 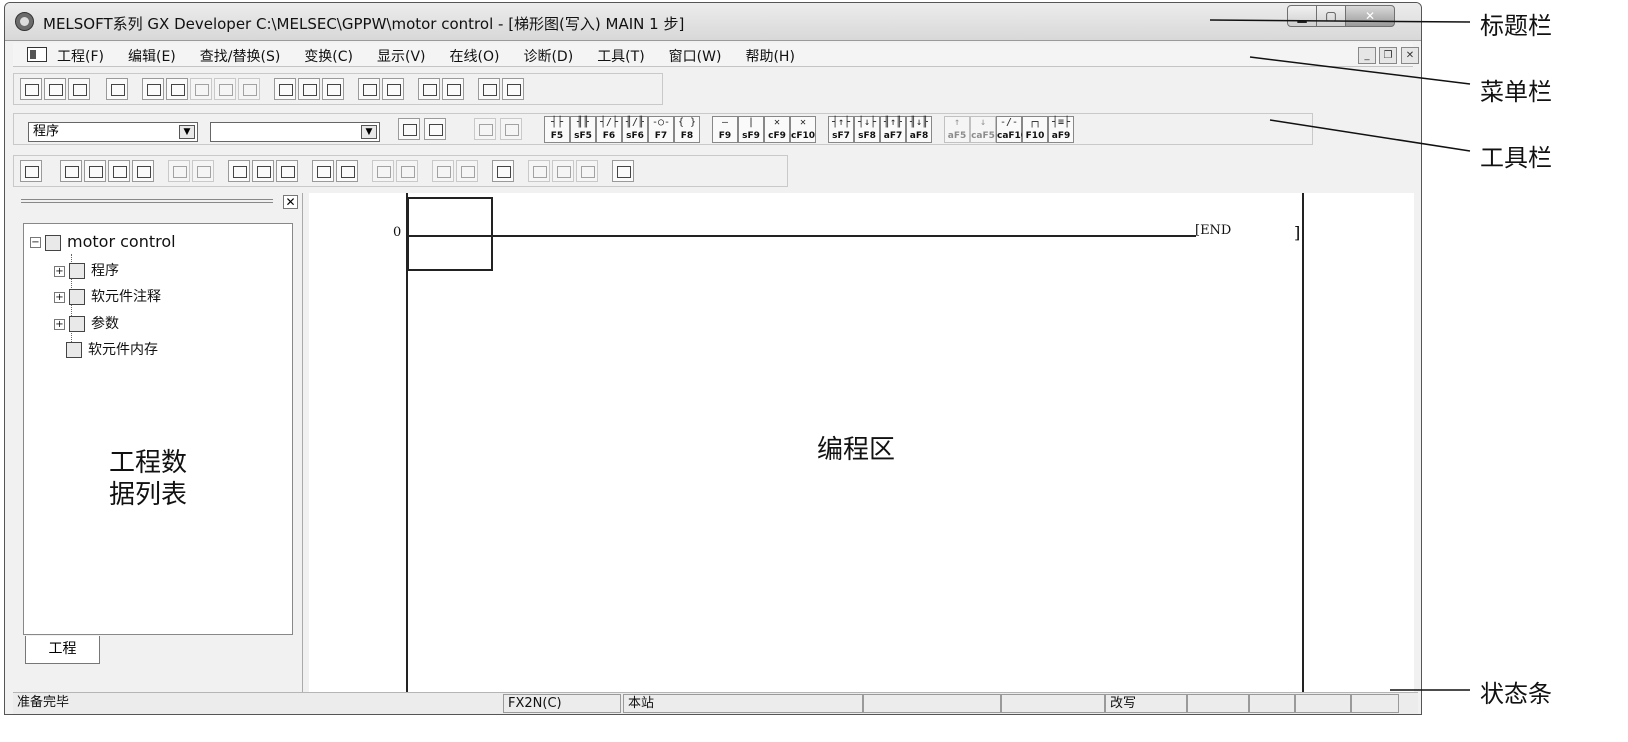 What do you see at coordinates (1340, 355) in the screenshot?
I see `annotation-leader-lines` at bounding box center [1340, 355].